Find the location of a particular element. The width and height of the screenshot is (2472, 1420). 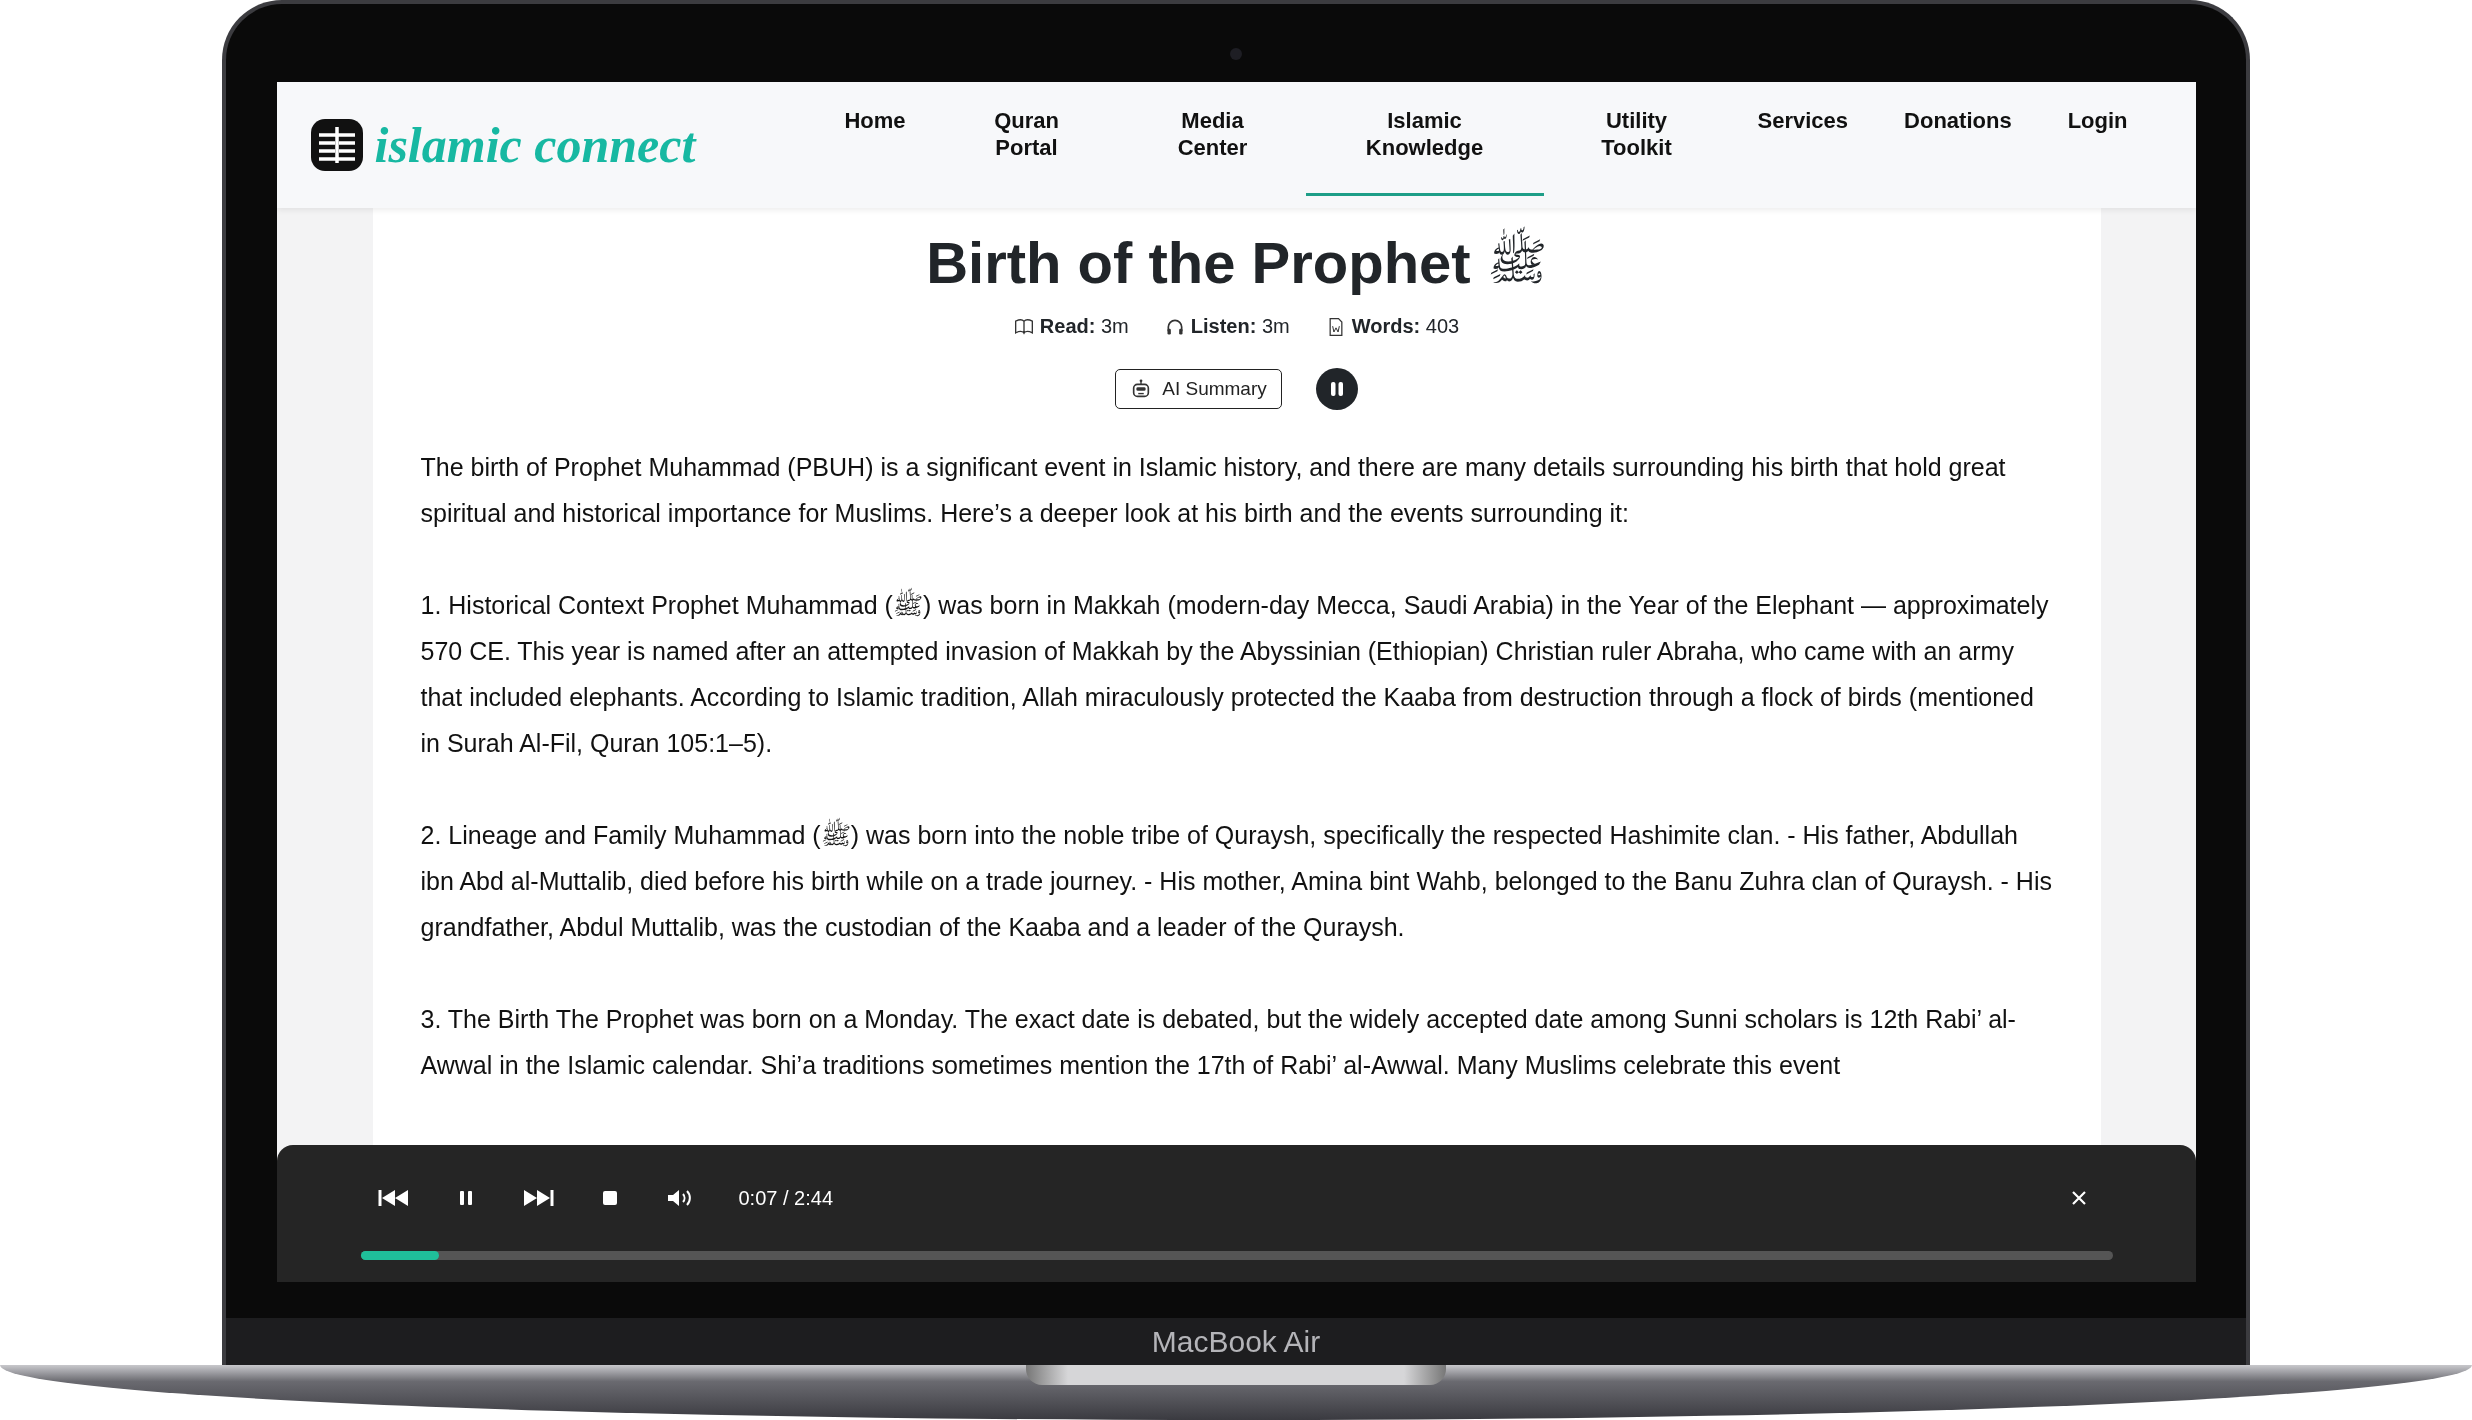

article-paragraph: 3. The Birth The Prophet was born on a Monday. The exact date is debated, but the widely accepted date among Sunni scholars is 12th Rabi’ al-Awwal in the Islamic calendar. Shi’a traditions sometimes mention the 17th of Rabi’ al-Awwal. Many Muslims celebrate this event is located at coordinates (1218, 1042).